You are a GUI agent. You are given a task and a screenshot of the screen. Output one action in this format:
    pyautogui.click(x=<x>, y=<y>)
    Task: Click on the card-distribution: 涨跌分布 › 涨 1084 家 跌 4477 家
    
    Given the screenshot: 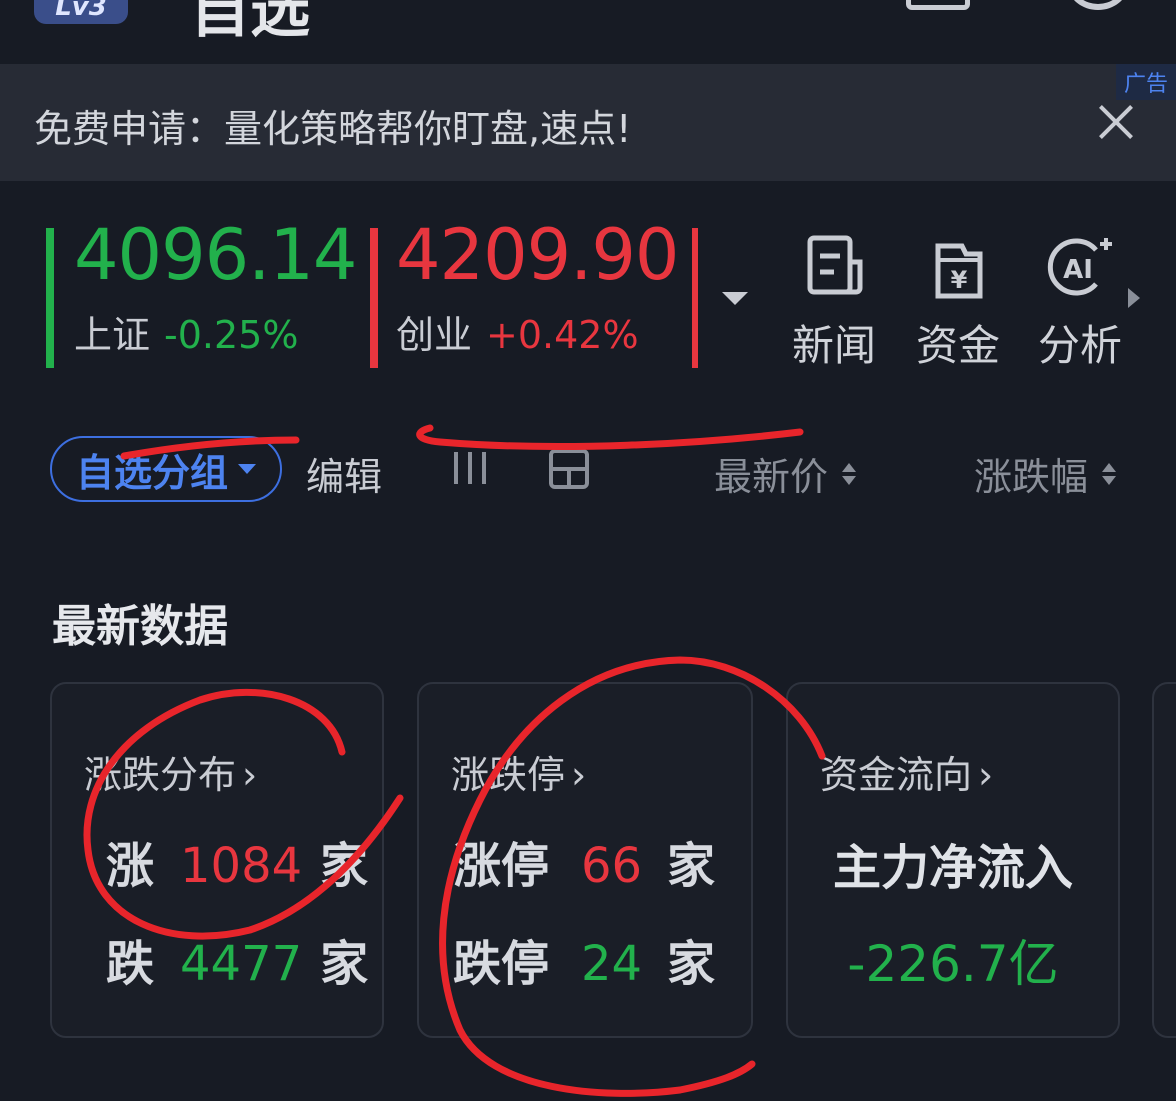 What is the action you would take?
    pyautogui.click(x=217, y=860)
    